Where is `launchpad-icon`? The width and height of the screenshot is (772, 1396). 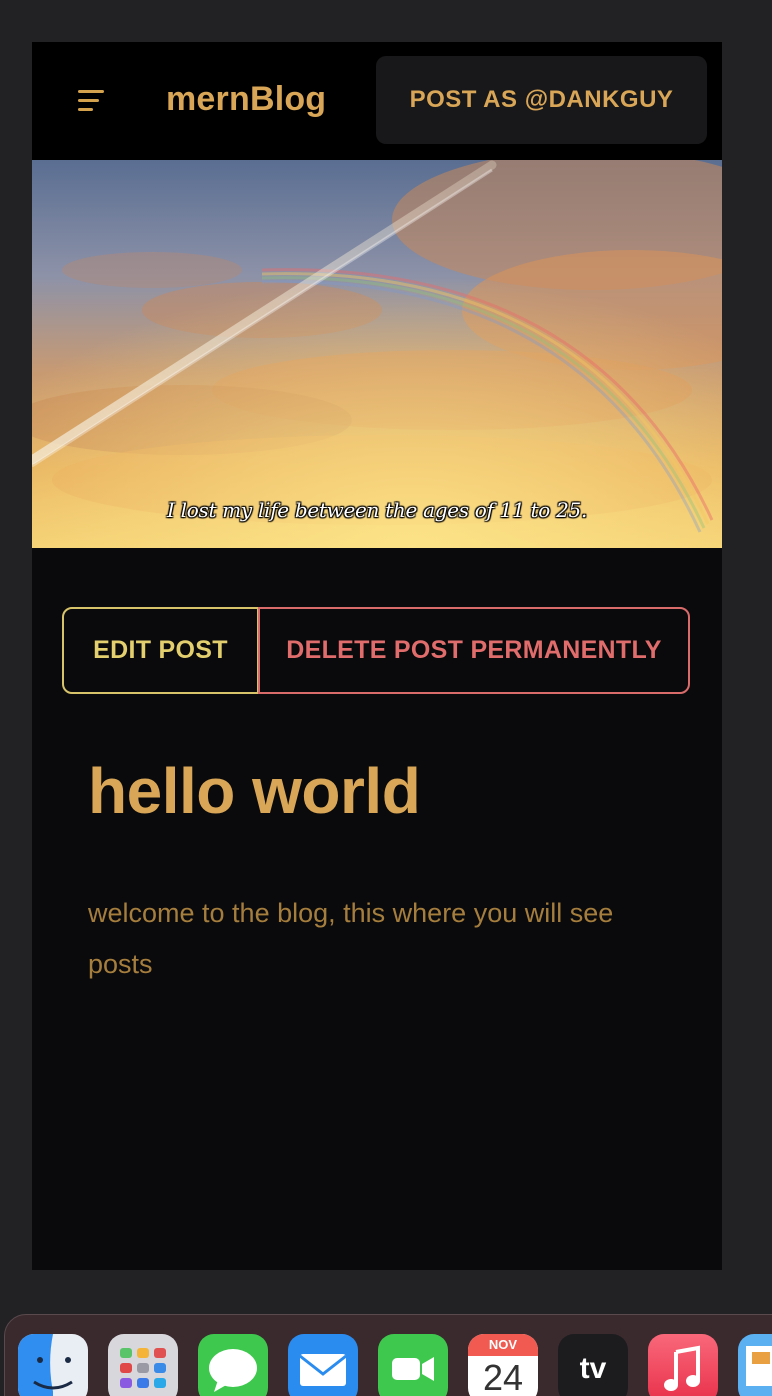 launchpad-icon is located at coordinates (143, 1365).